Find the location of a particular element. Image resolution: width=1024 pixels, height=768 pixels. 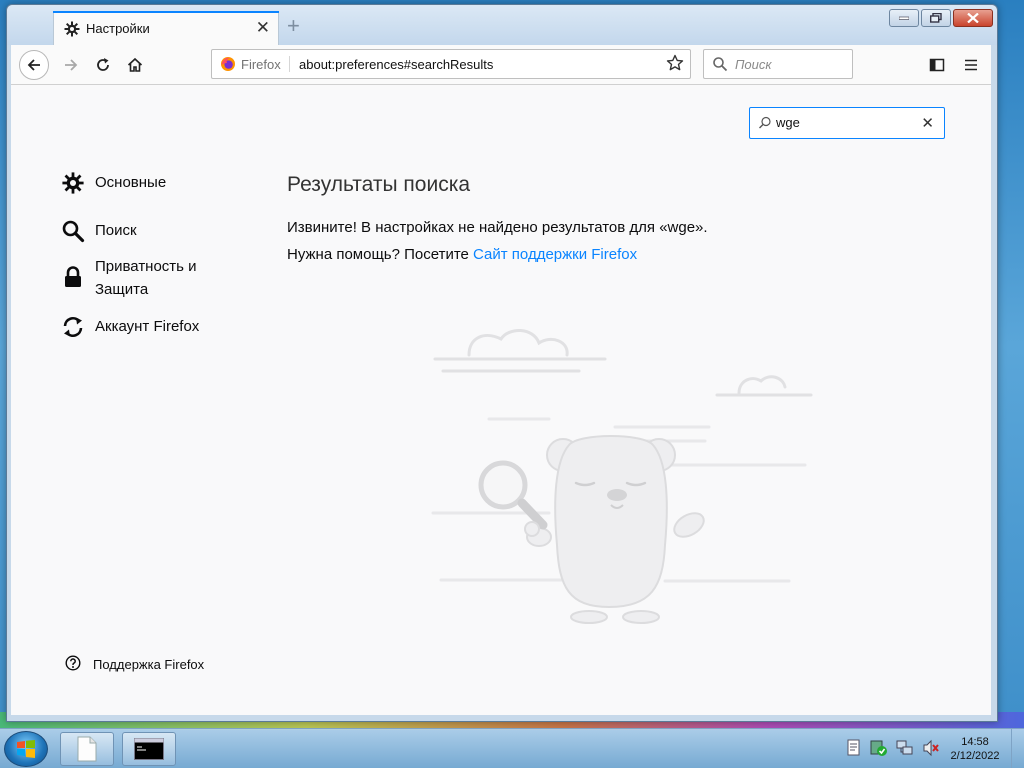

new-tab-button: + is located at coordinates (293, 26).